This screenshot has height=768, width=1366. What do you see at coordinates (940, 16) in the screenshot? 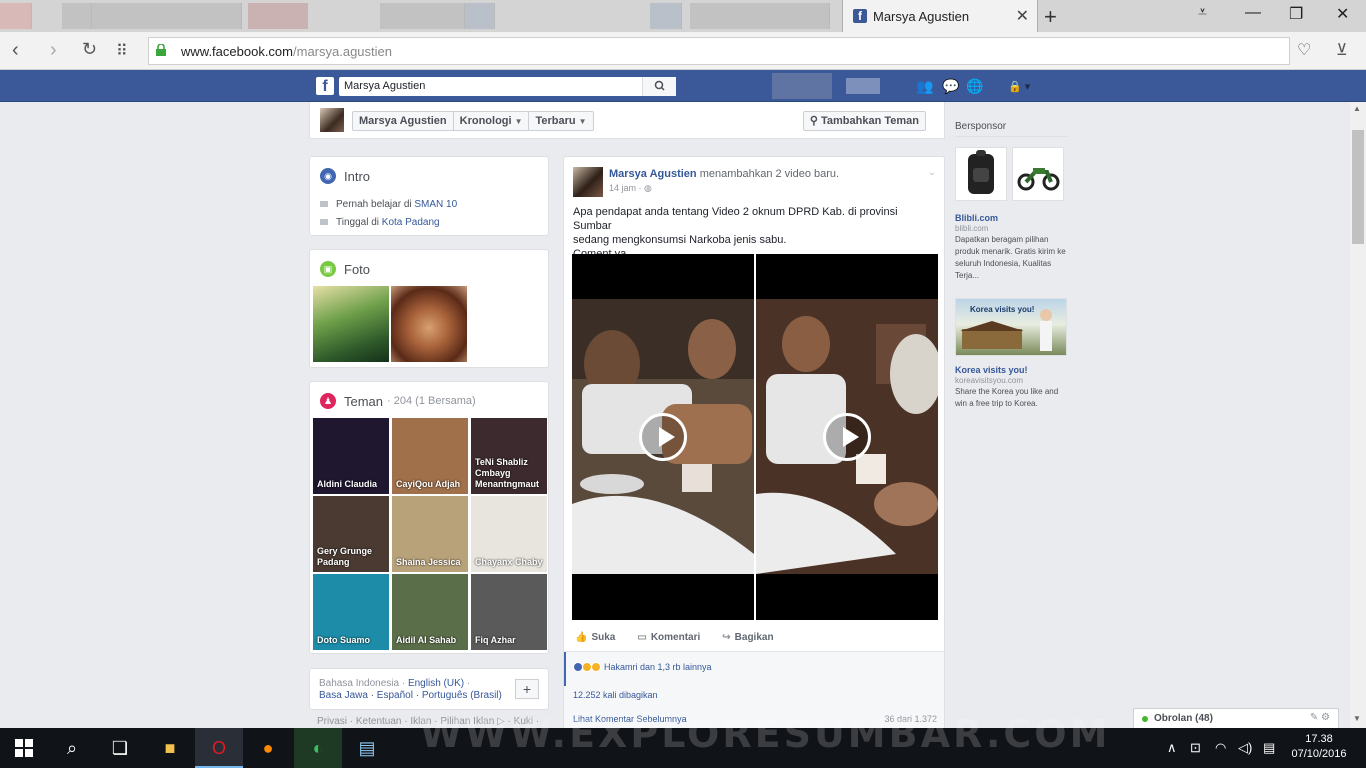
I see `browser-tab-active: f Marsya Agustien ✕` at bounding box center [940, 16].